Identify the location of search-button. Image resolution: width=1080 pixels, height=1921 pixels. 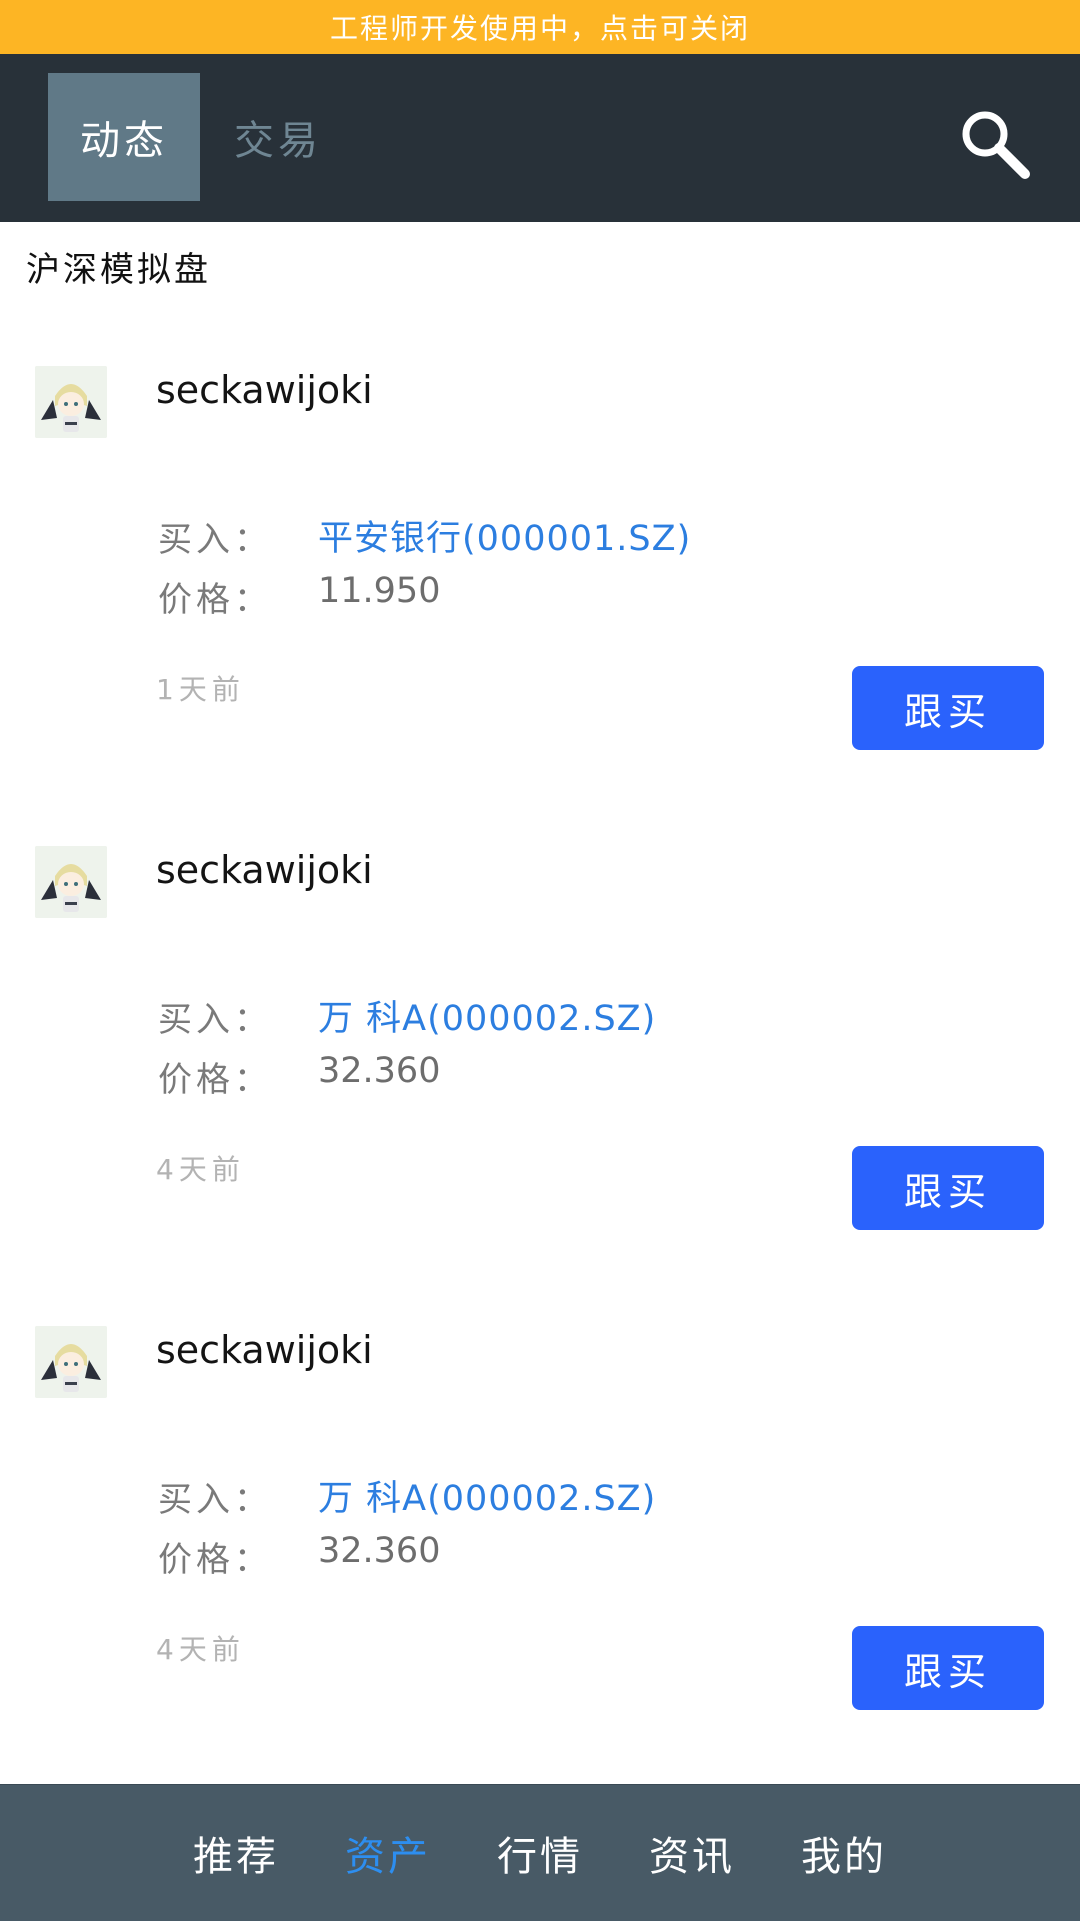
(995, 144).